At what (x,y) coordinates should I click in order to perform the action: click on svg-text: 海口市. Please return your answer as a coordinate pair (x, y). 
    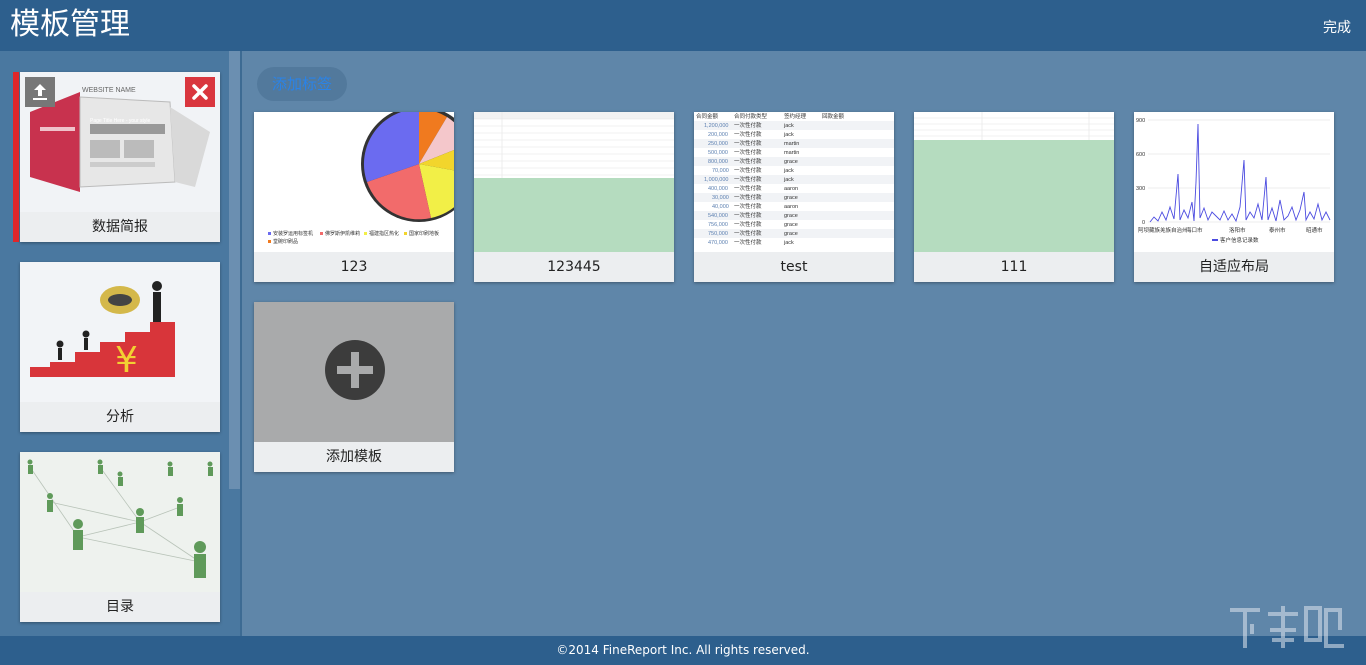
    Looking at the image, I should click on (1194, 230).